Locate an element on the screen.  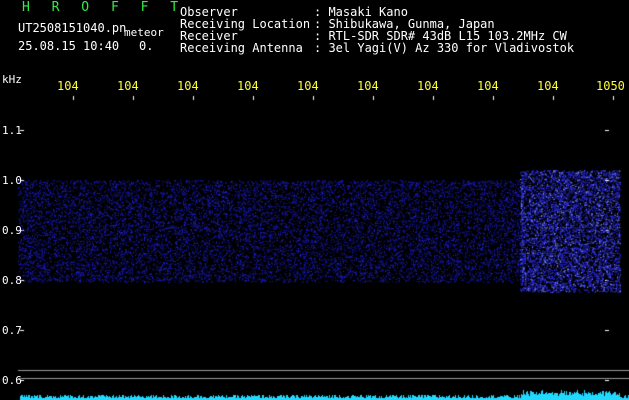
y-tick-label: 0.6 is located at coordinates (12, 380).